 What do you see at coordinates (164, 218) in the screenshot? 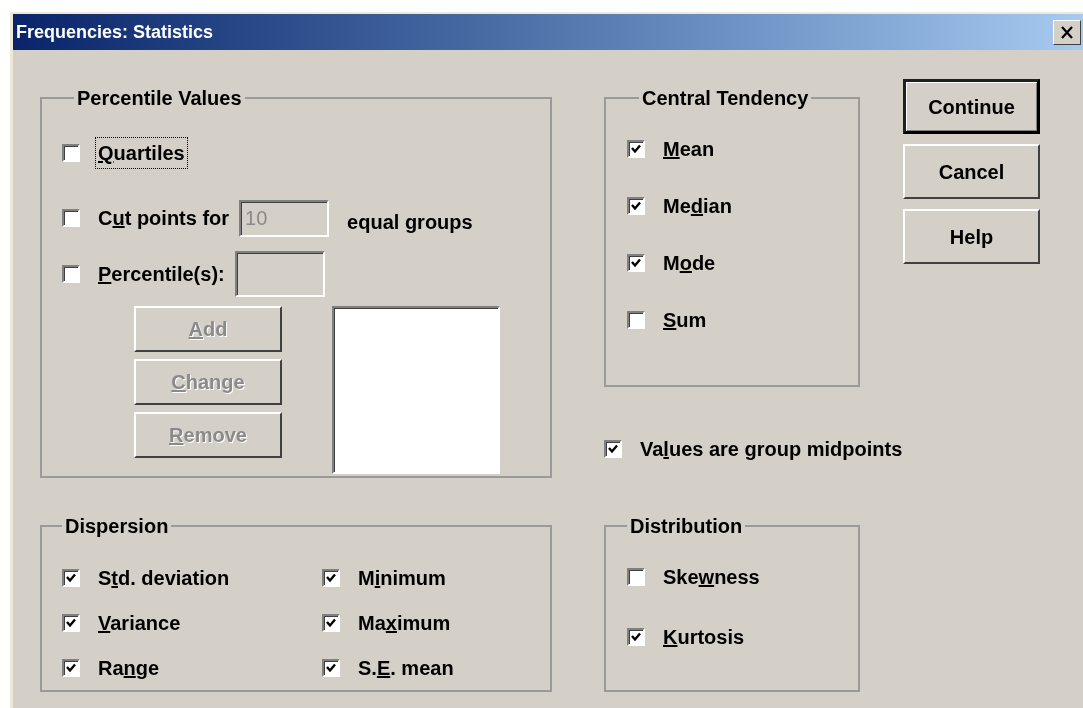
I see `checkbox-label: Cut points for` at bounding box center [164, 218].